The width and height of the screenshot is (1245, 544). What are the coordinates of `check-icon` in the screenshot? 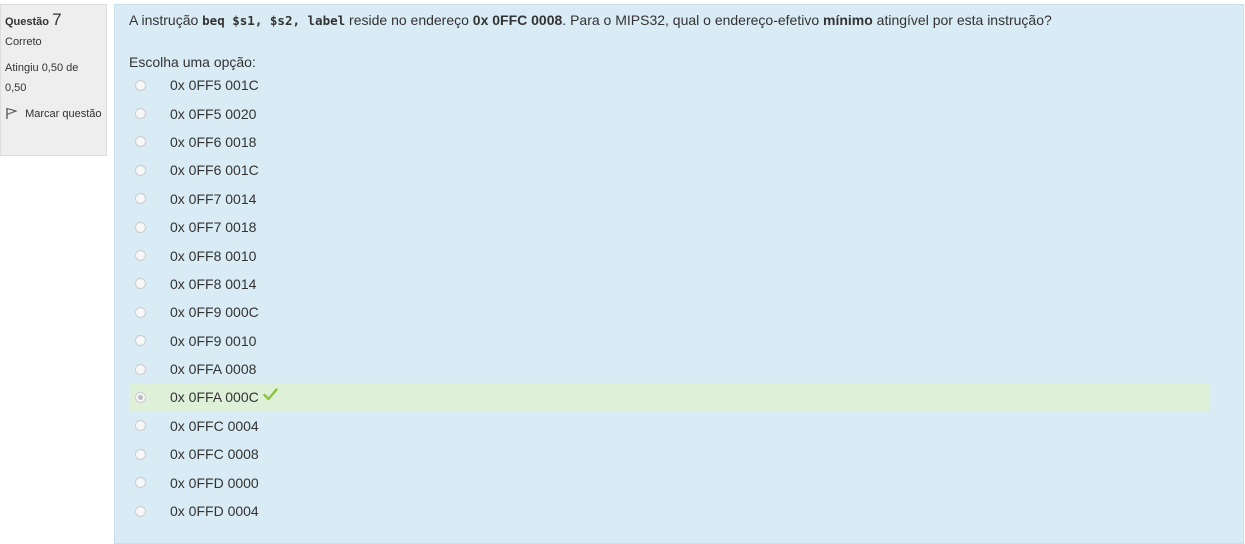 It's located at (270, 397).